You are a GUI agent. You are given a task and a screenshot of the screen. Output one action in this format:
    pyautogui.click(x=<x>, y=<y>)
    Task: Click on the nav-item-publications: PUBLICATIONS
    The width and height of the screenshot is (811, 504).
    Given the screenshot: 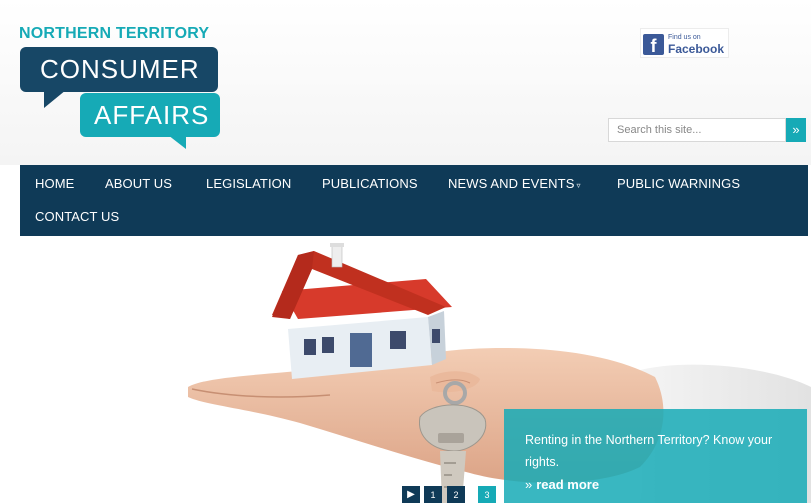 What is the action you would take?
    pyautogui.click(x=370, y=183)
    